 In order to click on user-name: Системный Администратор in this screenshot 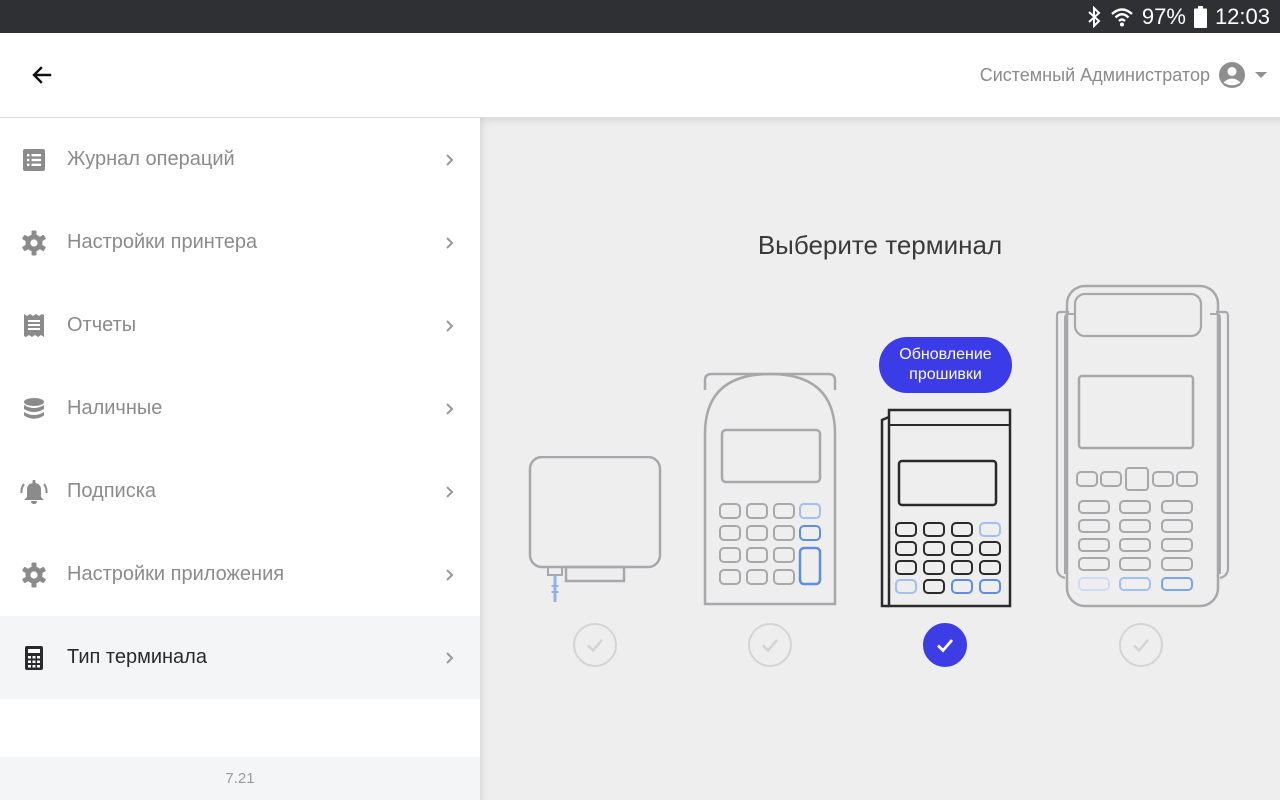, I will do `click(1094, 74)`.